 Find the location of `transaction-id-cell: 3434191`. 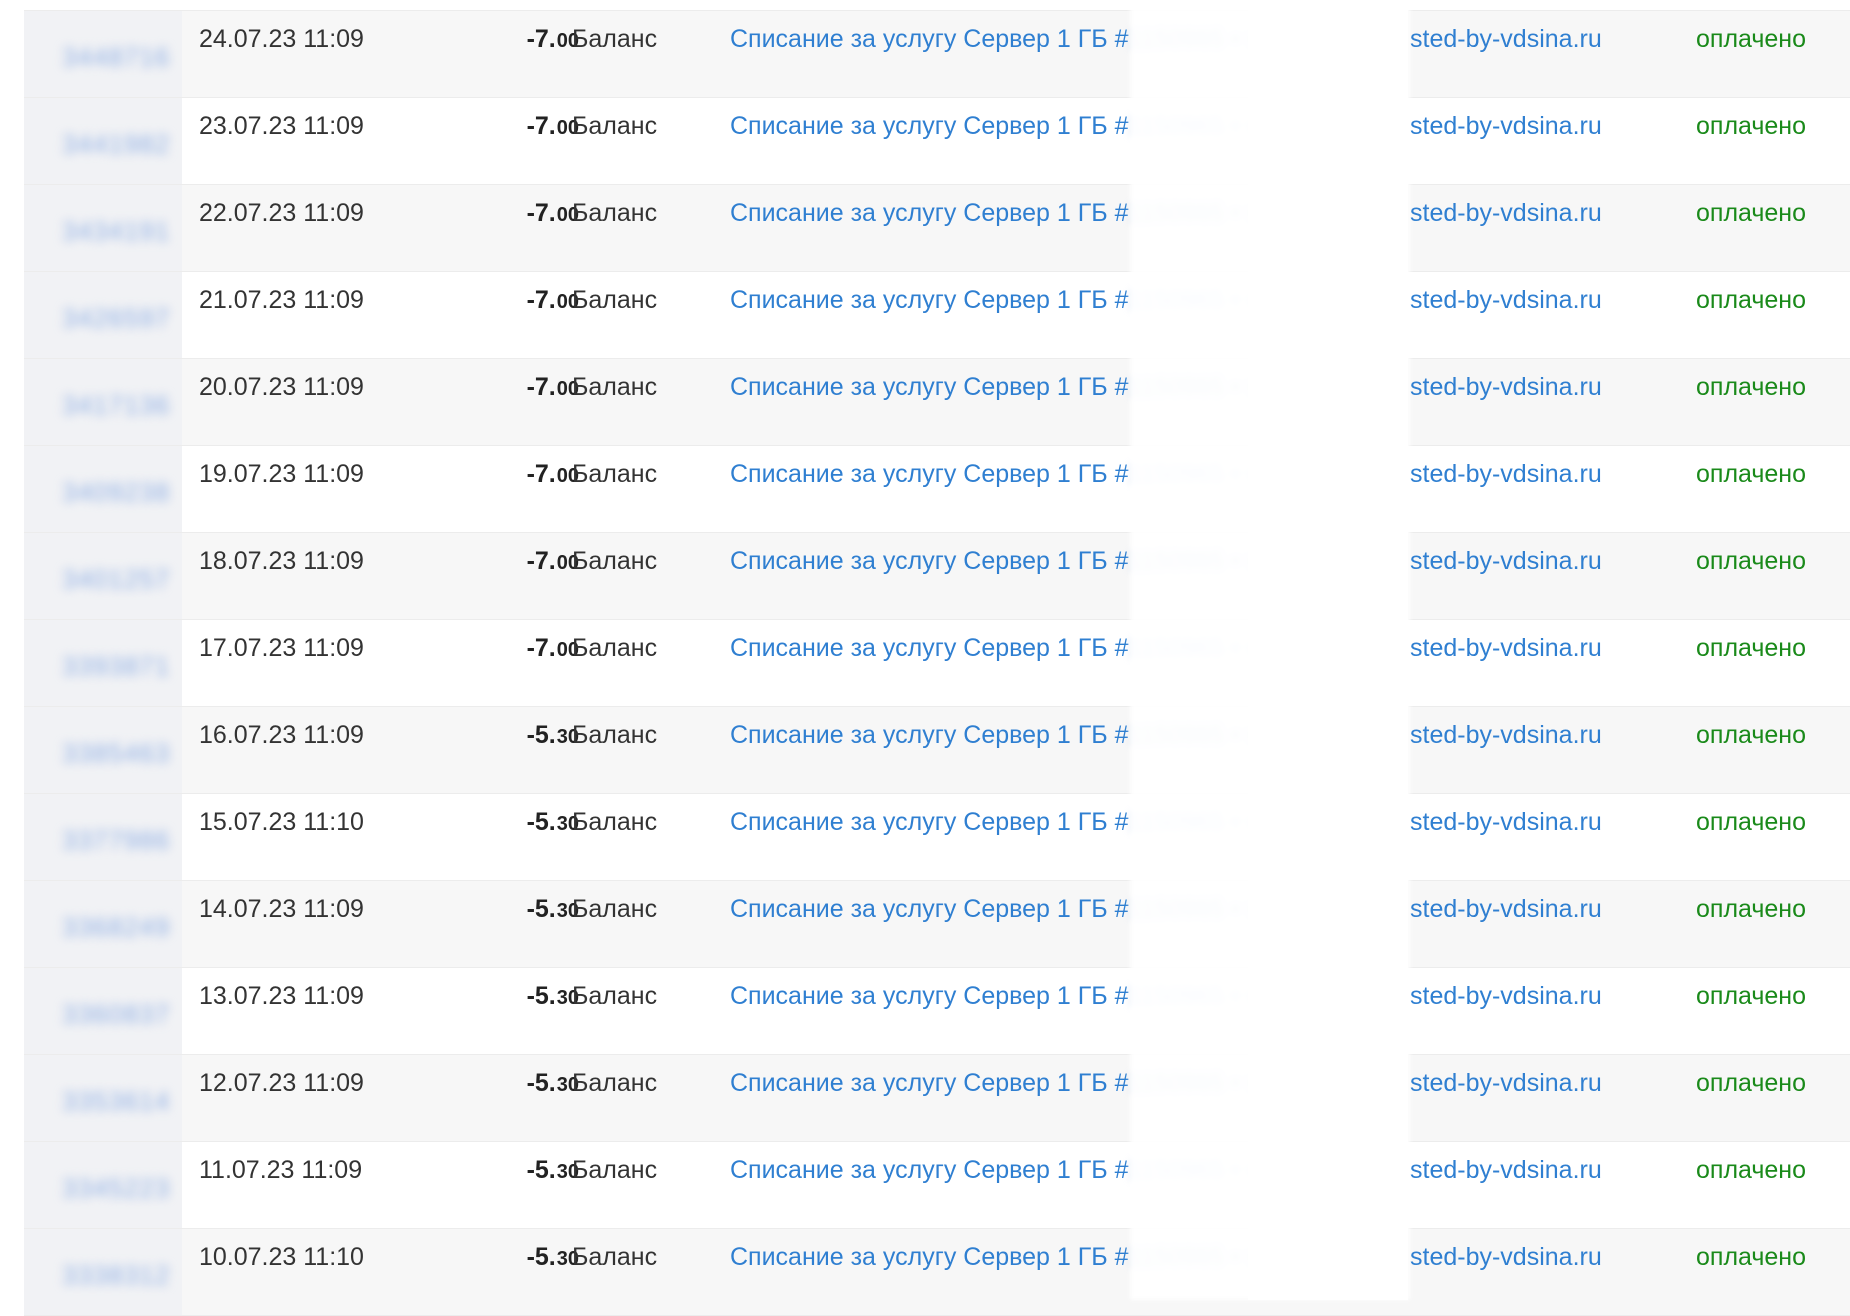

transaction-id-cell: 3434191 is located at coordinates (103, 228).